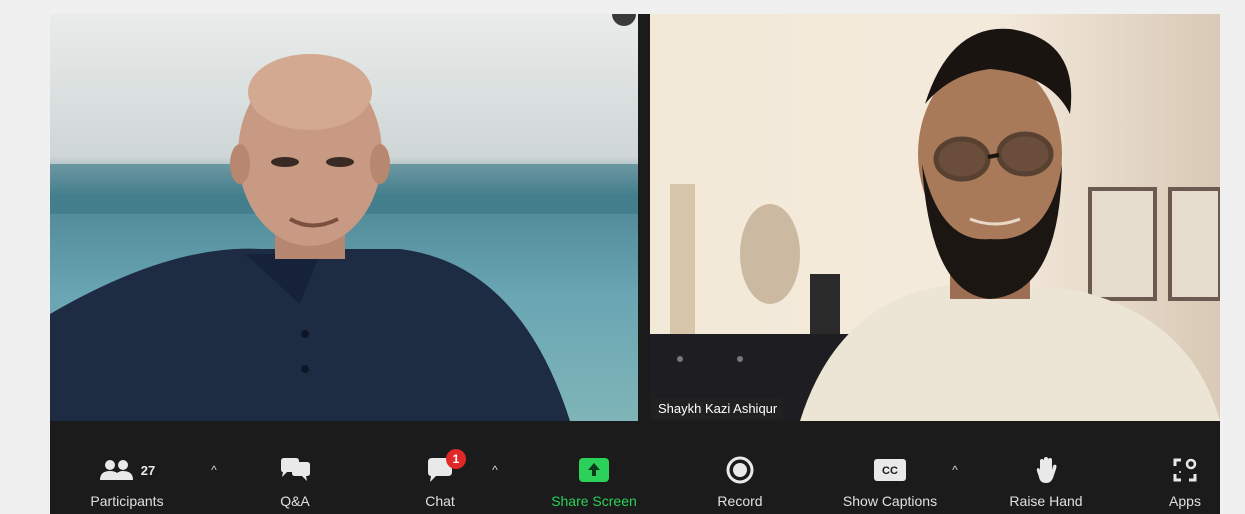 Image resolution: width=1245 pixels, height=514 pixels. What do you see at coordinates (740, 470) in the screenshot?
I see `record-icon` at bounding box center [740, 470].